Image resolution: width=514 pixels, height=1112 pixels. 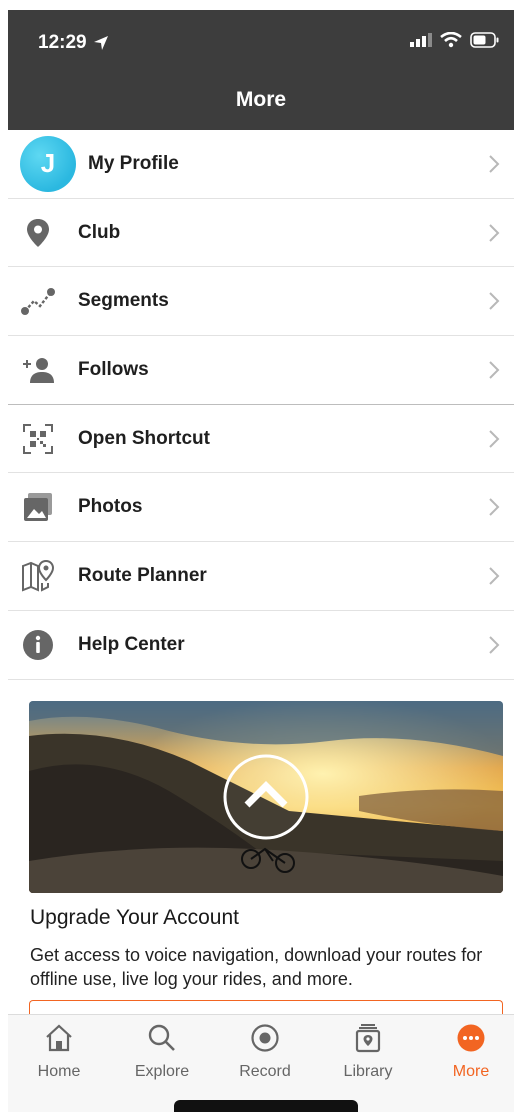 What do you see at coordinates (100, 43) in the screenshot?
I see `location-arrow-icon` at bounding box center [100, 43].